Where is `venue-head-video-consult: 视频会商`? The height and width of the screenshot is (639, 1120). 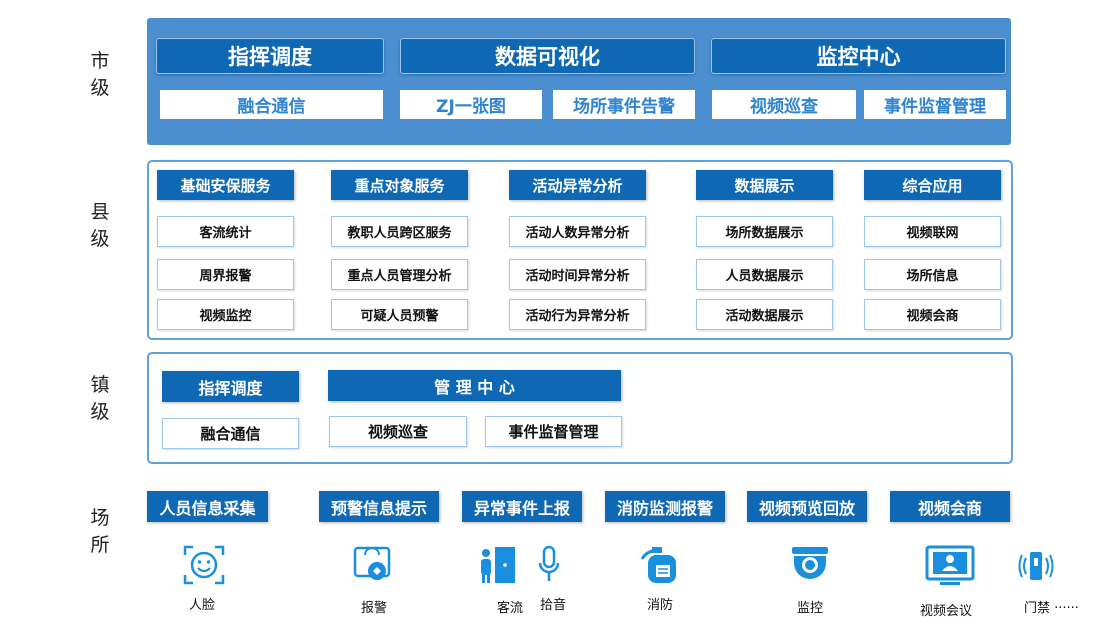 venue-head-video-consult: 视频会商 is located at coordinates (950, 506).